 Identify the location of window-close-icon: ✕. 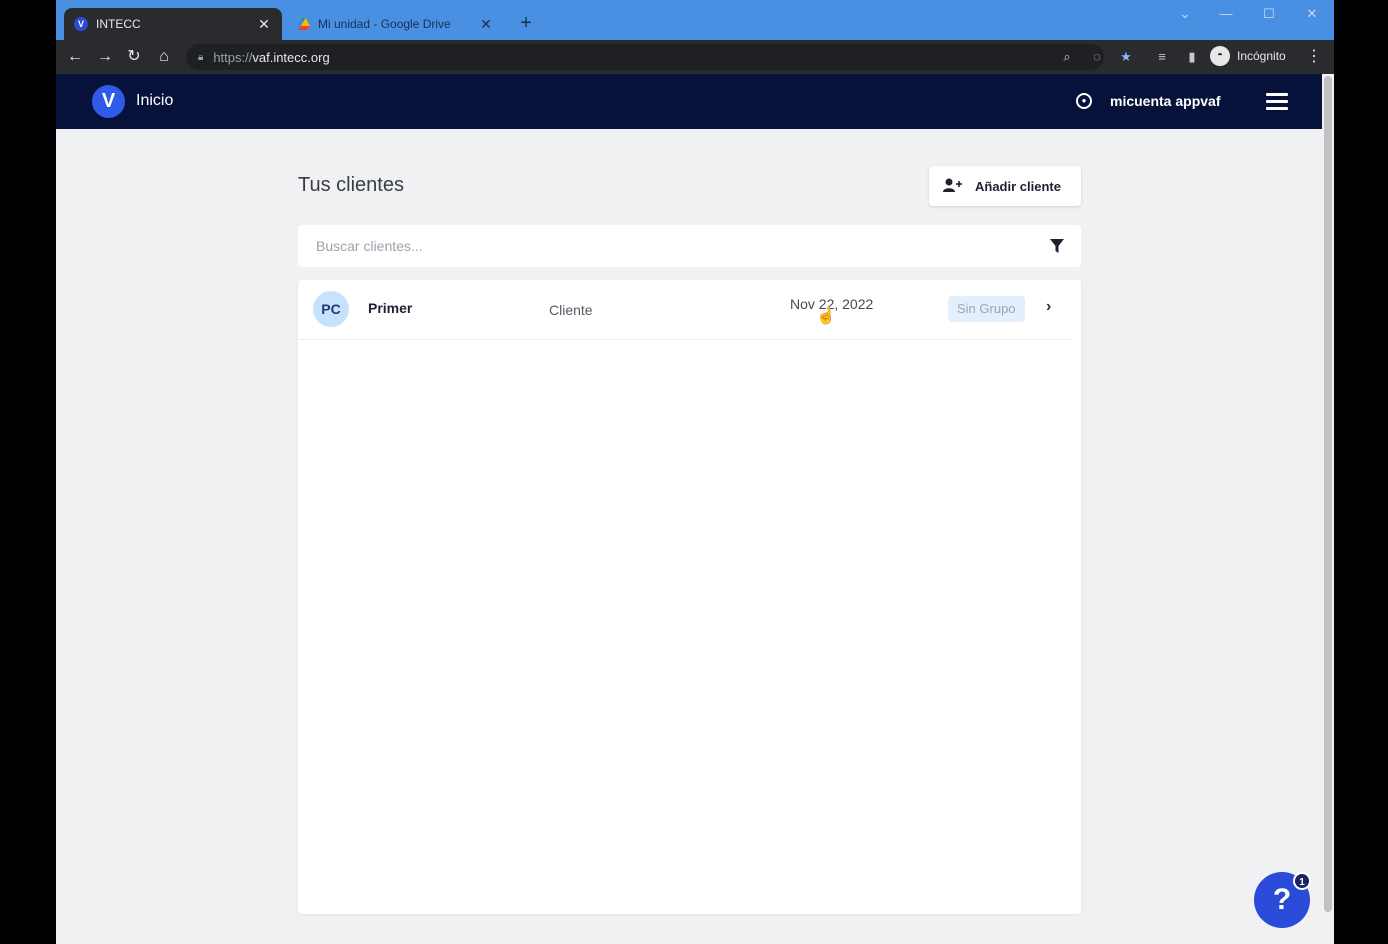
(1312, 14).